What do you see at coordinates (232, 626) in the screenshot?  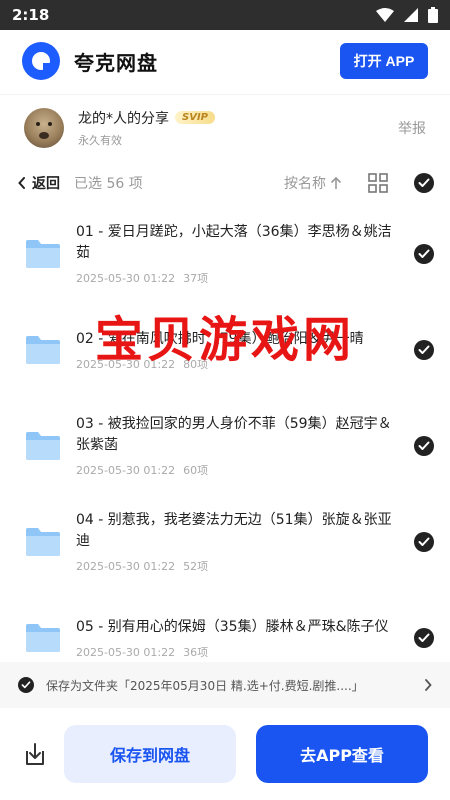 I see `file-name: 05 - 别有用心的保姆（35集）滕林＆严珠&陈子仪` at bounding box center [232, 626].